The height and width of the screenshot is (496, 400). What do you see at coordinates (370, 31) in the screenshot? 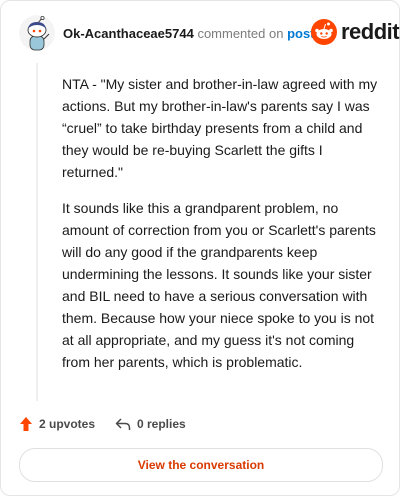
I see `reddit-wordmark: reddit` at bounding box center [370, 31].